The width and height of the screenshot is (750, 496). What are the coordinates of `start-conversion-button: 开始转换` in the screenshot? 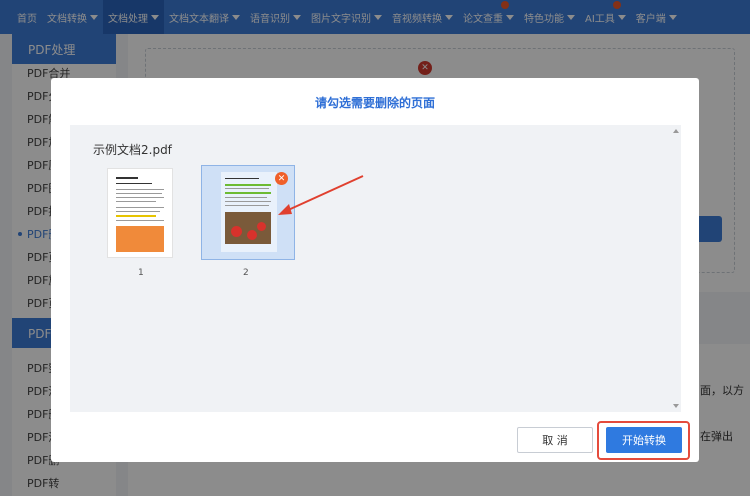 It's located at (644, 440).